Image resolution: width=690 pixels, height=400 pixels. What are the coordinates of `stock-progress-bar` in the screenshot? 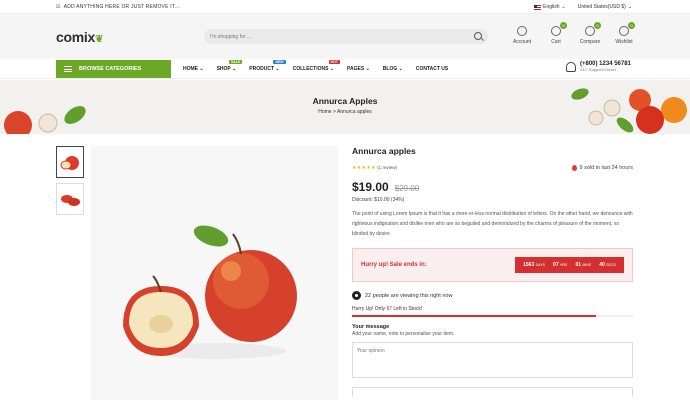 It's located at (492, 316).